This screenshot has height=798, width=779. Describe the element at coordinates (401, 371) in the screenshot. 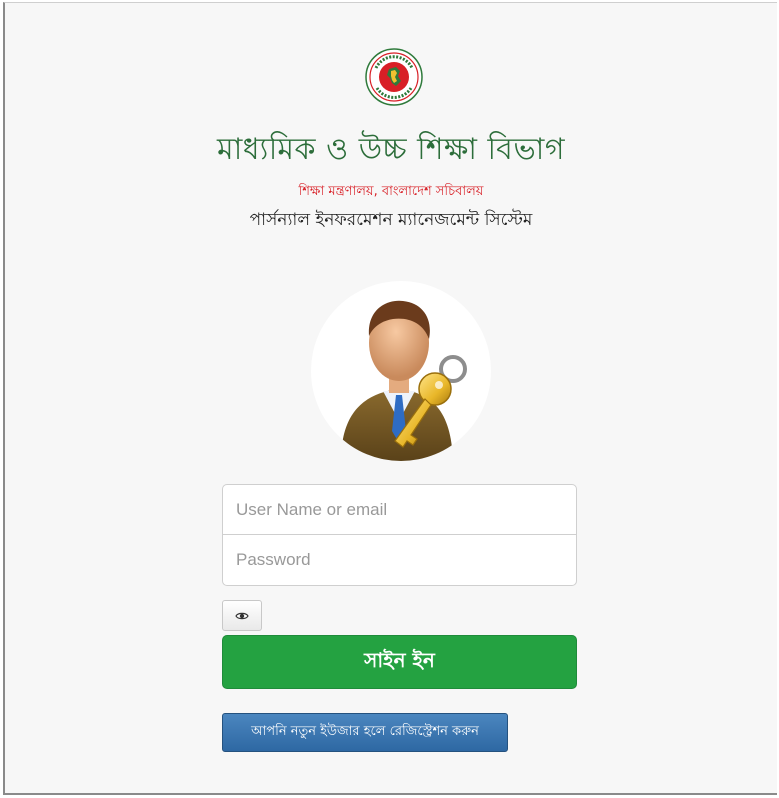

I see `user-with-key-icon` at that location.